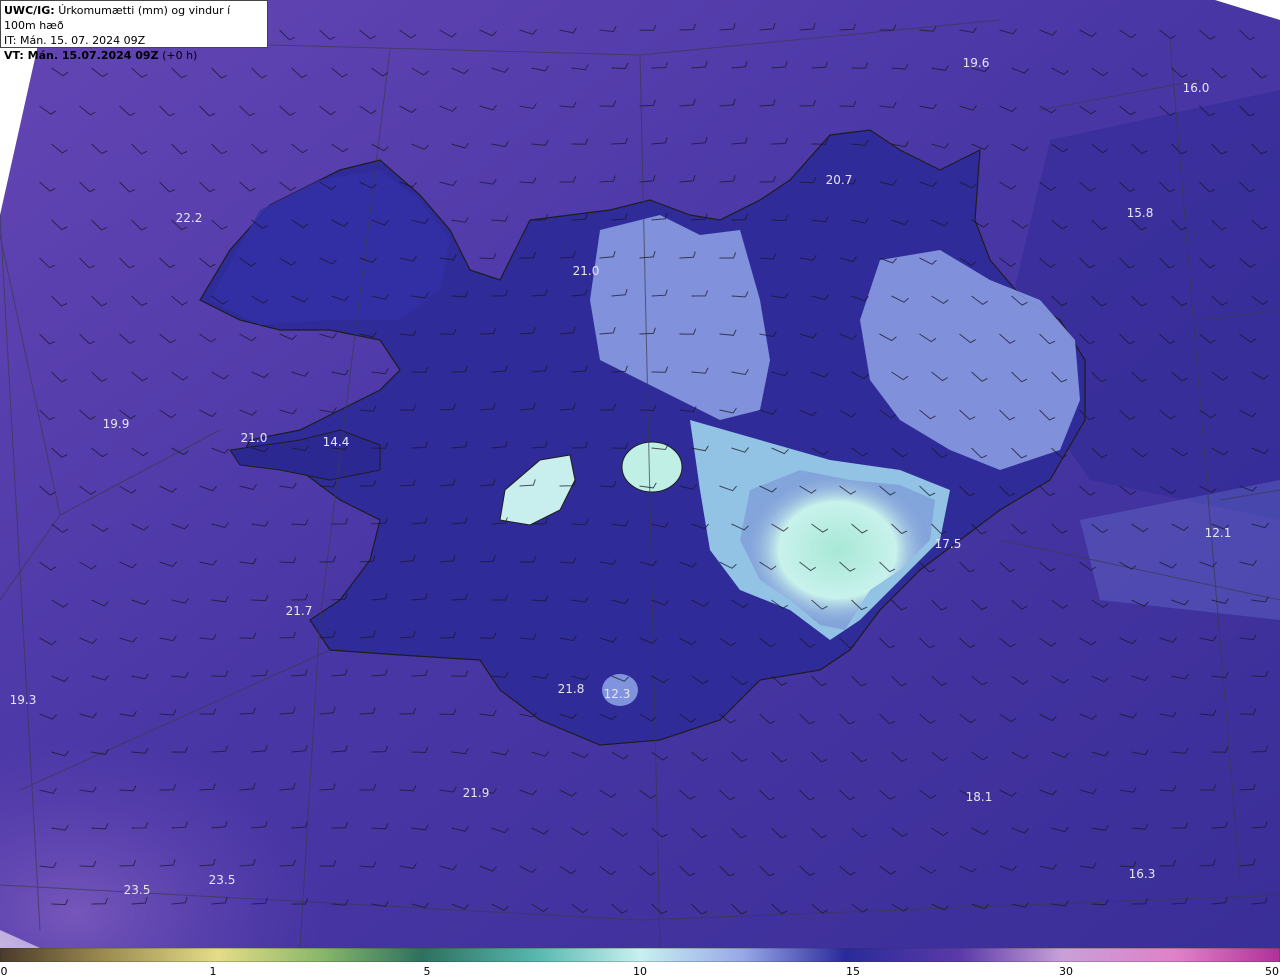  What do you see at coordinates (652, 467) in the screenshot?
I see `hofsjokull-glacier` at bounding box center [652, 467].